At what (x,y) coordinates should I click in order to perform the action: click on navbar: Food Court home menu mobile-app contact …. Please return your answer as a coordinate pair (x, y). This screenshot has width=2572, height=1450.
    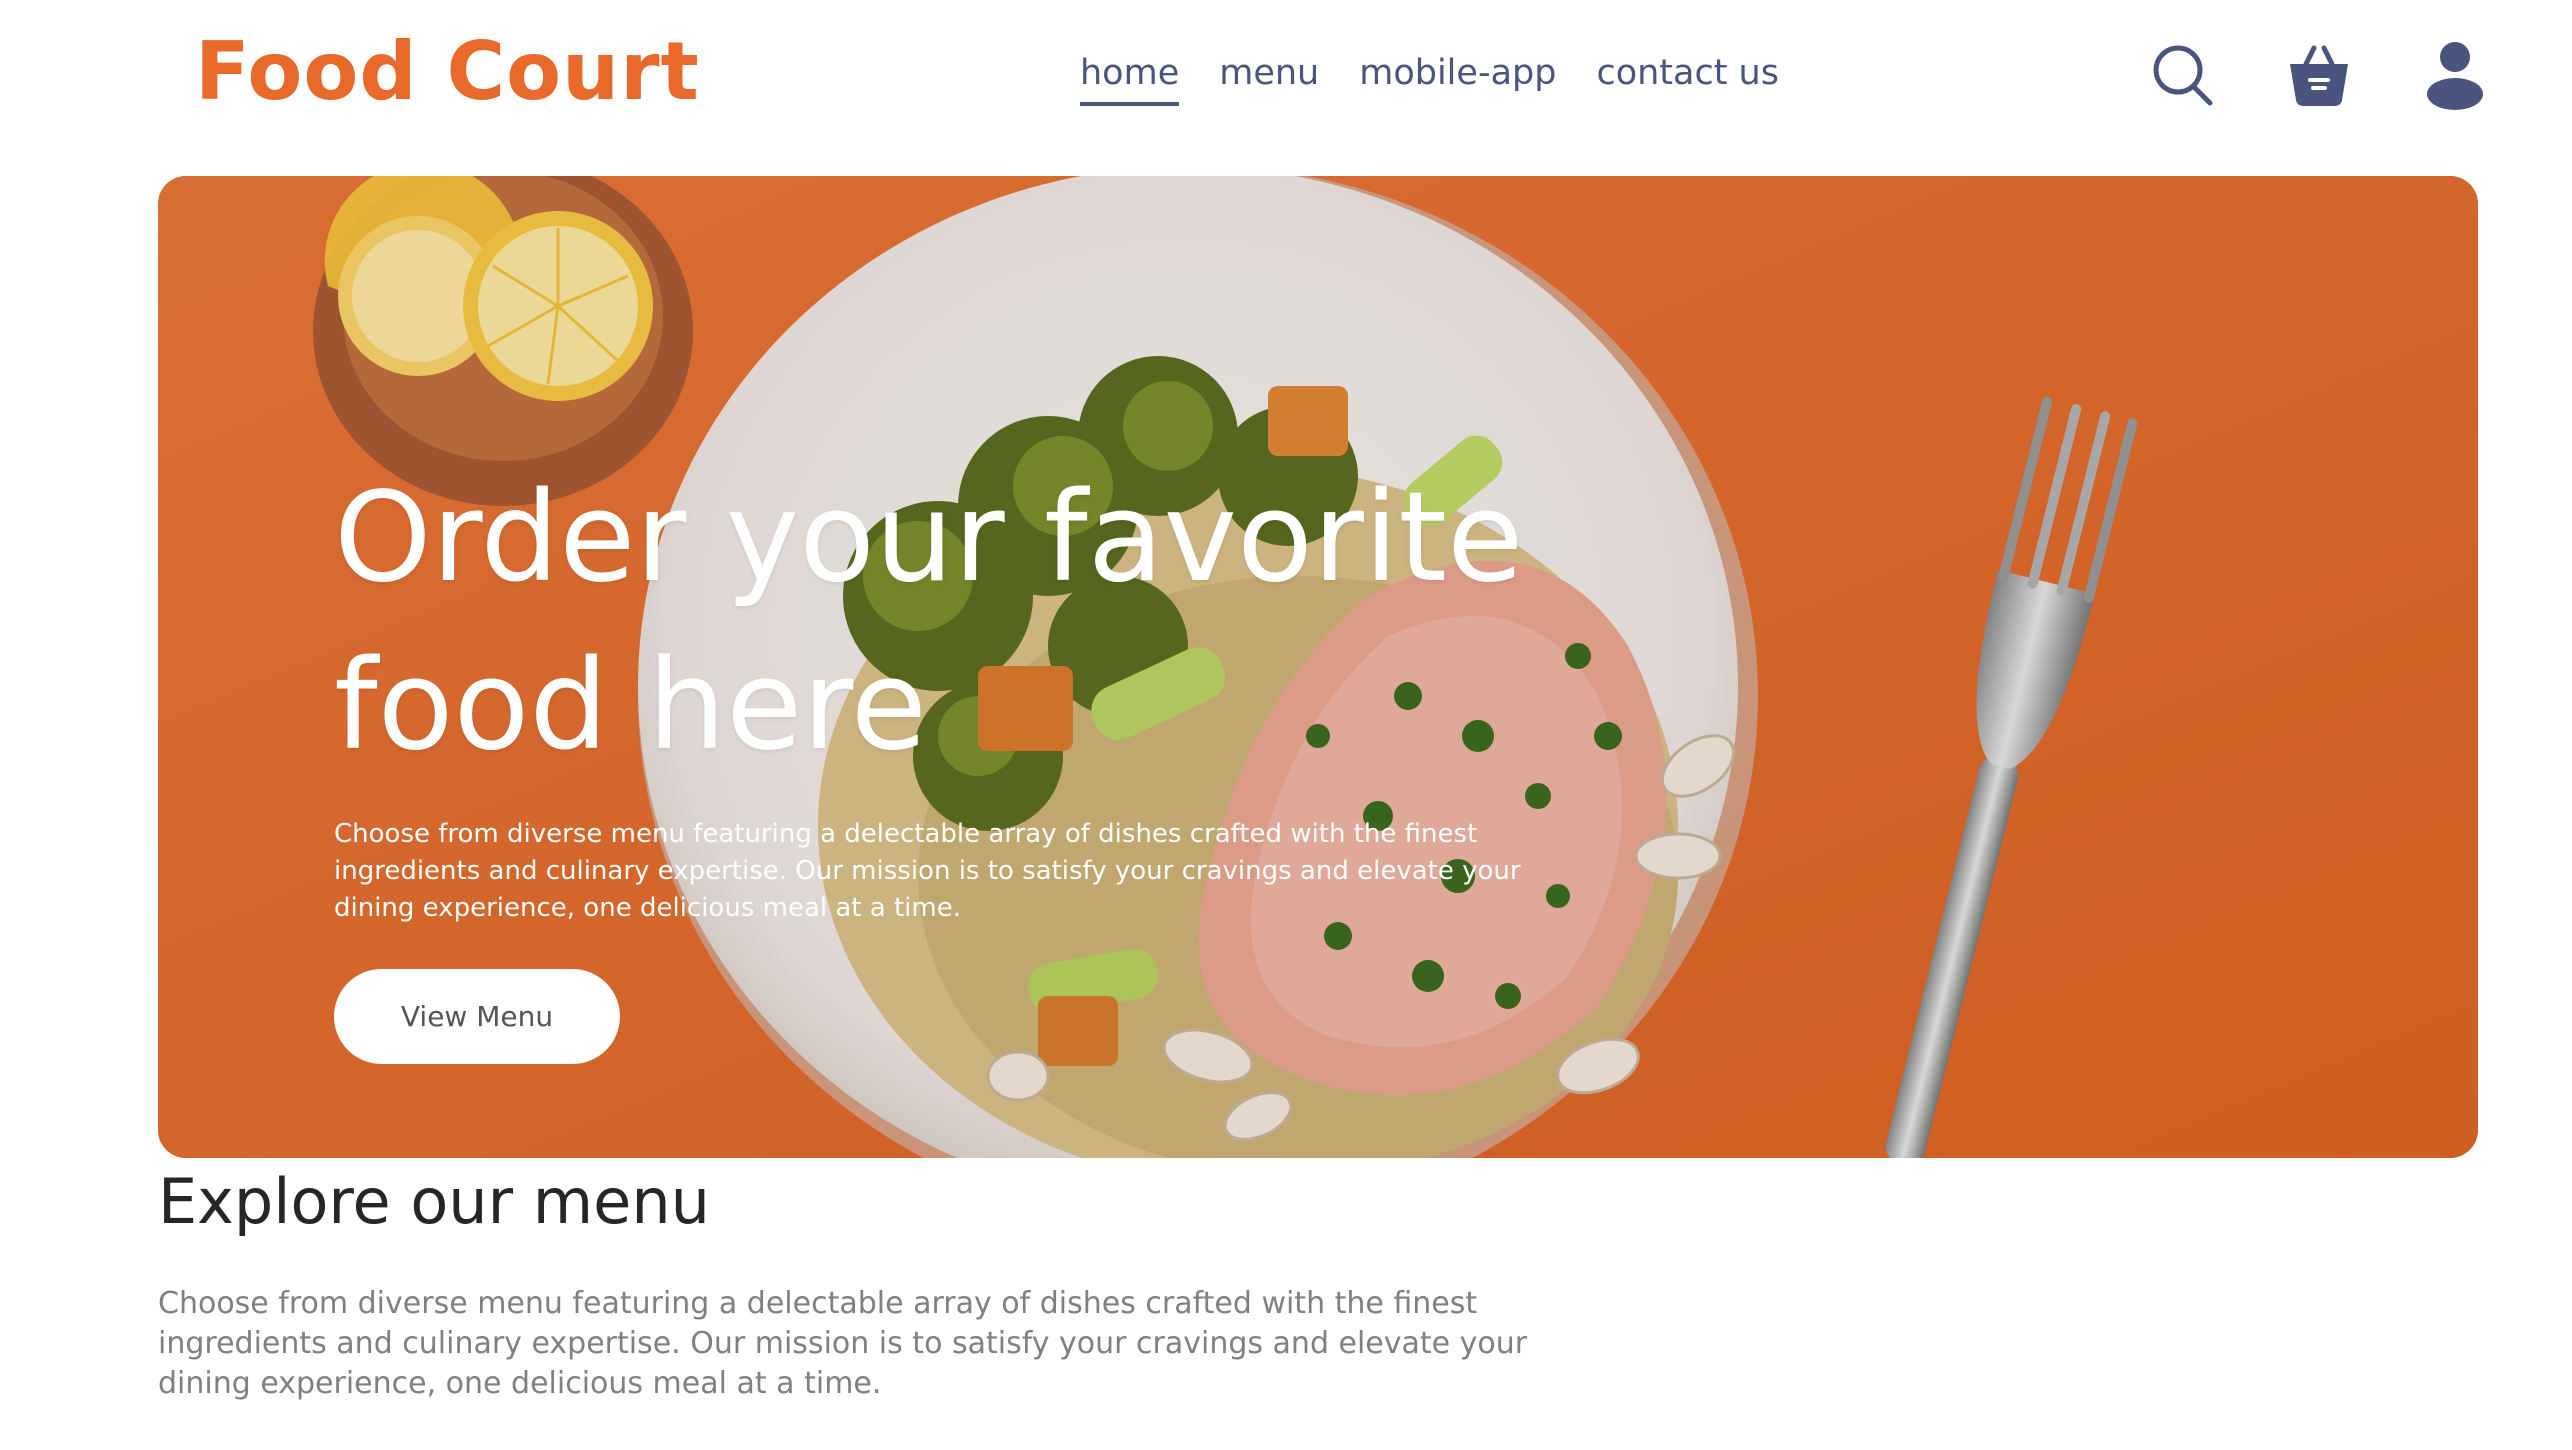
    Looking at the image, I should click on (1286, 80).